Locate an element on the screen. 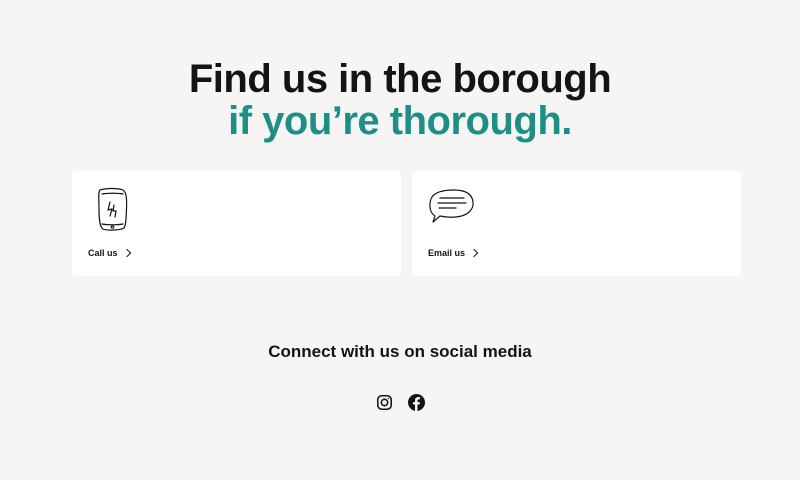  email-us-link: Email us is located at coordinates (453, 253).